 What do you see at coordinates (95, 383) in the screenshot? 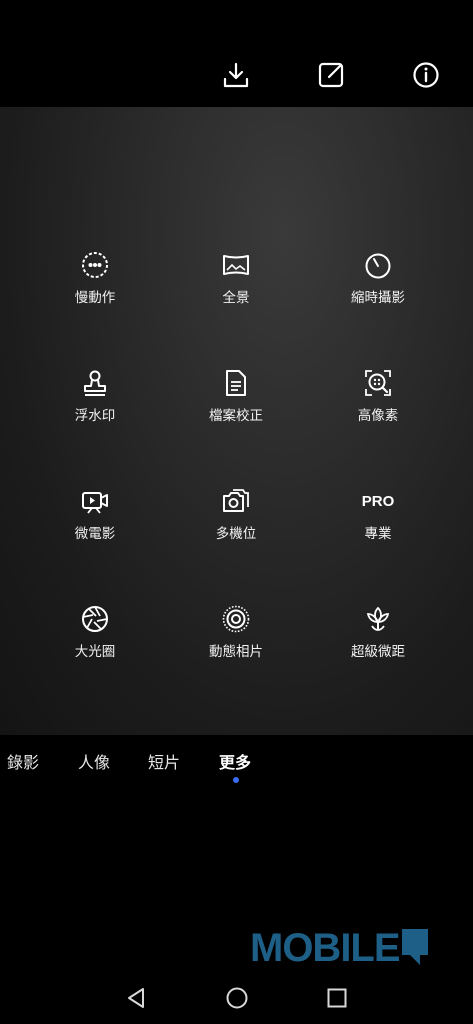
I see `watermark-stamp-icon` at bounding box center [95, 383].